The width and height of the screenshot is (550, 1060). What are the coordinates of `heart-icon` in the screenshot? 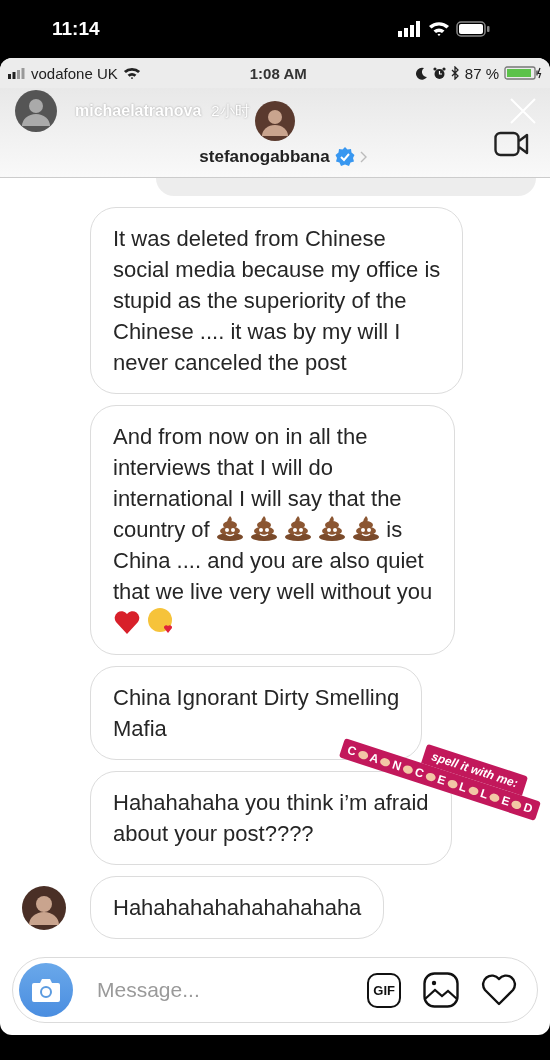 It's located at (499, 990).